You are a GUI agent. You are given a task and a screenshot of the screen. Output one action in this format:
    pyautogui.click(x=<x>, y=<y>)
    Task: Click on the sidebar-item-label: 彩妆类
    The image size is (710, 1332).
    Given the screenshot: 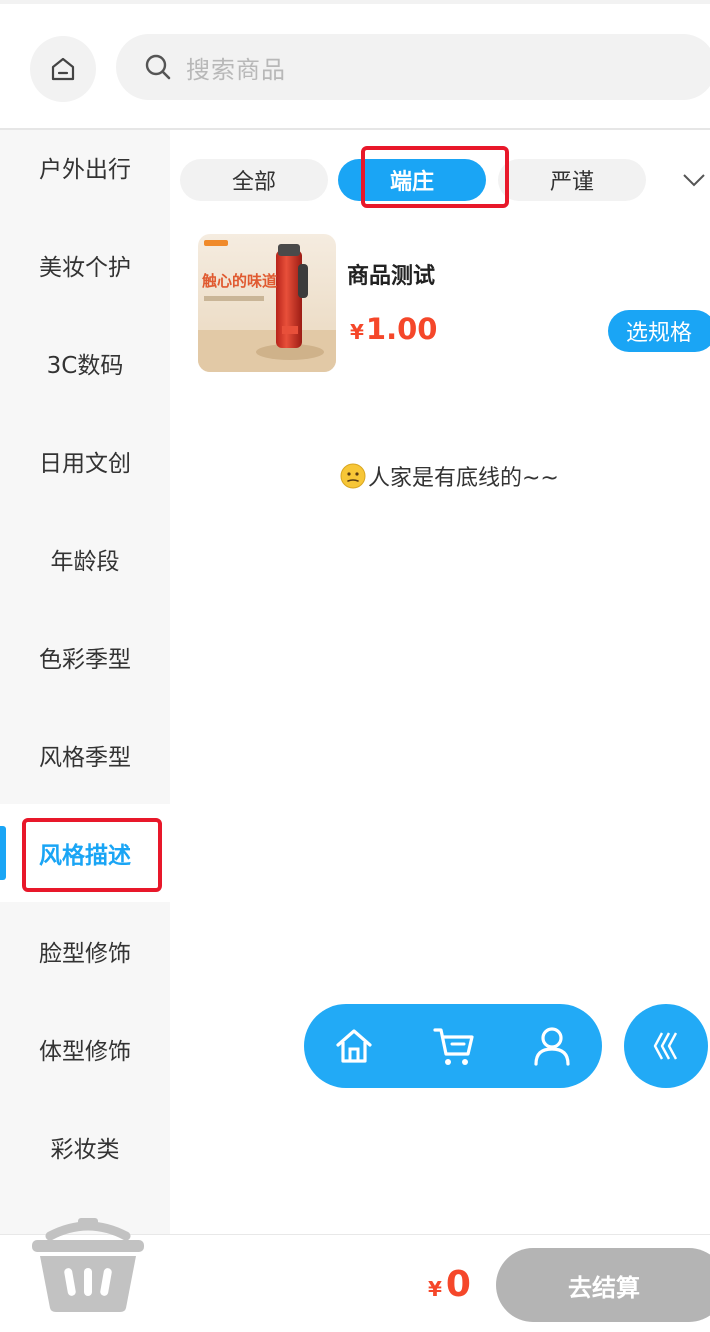 What is the action you would take?
    pyautogui.click(x=85, y=1150)
    